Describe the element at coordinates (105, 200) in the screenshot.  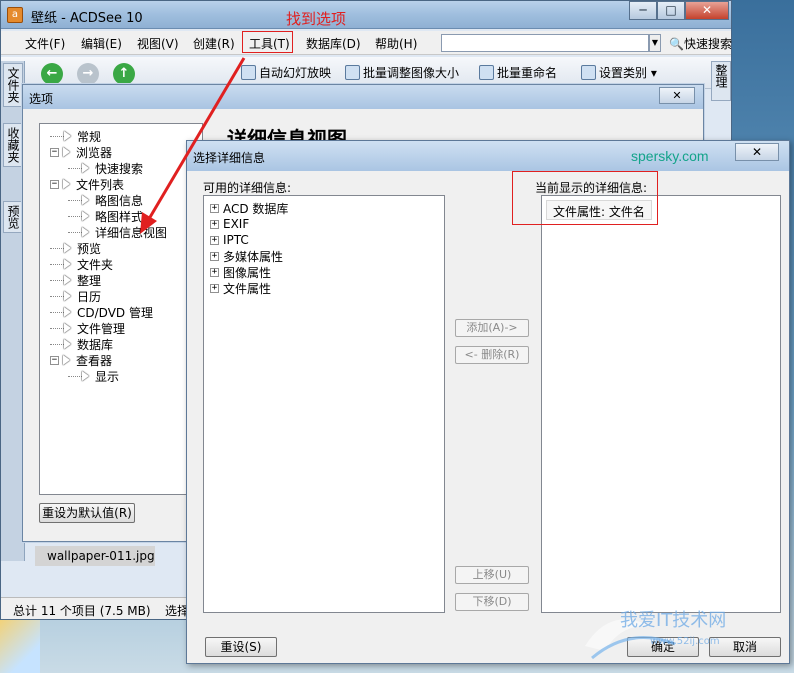
I see `tree-item-thumbnail-info: 略图信息` at that location.